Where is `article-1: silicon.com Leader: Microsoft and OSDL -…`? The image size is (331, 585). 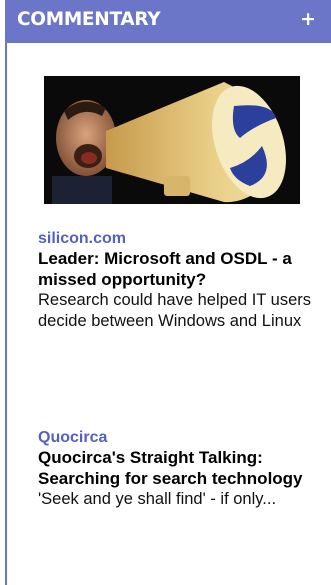 article-1: silicon.com Leader: Microsoft and OSDL -… is located at coordinates (178, 280).